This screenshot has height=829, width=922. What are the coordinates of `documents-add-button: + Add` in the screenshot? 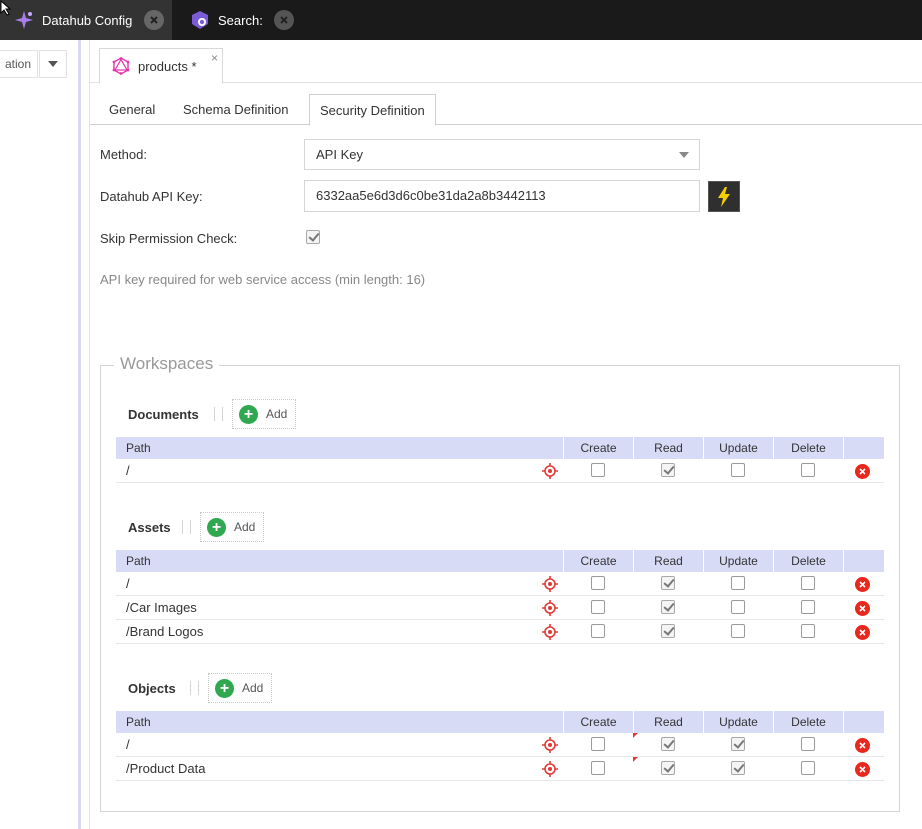 It's located at (264, 414).